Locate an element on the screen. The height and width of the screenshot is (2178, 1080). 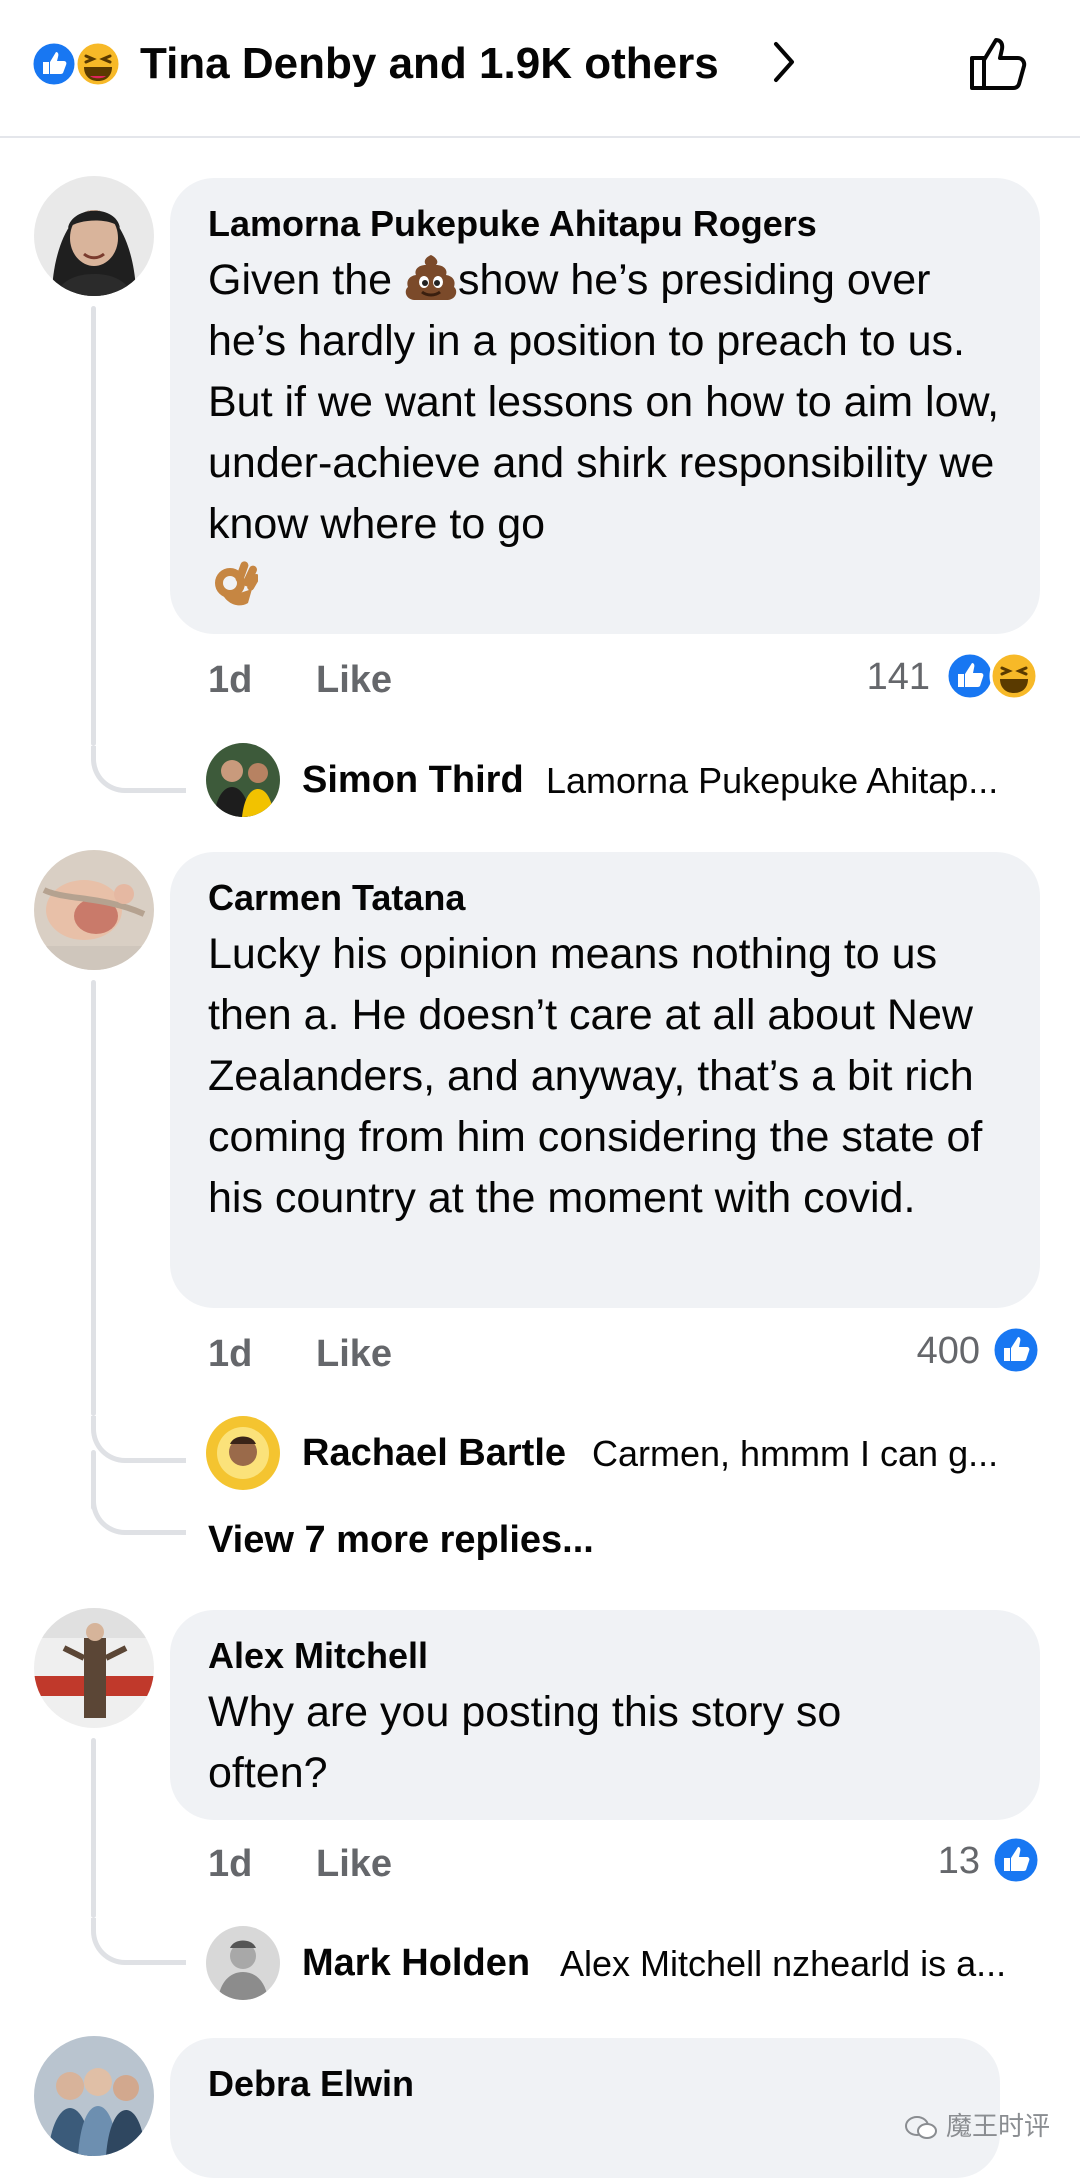
wechat-icon is located at coordinates (920, 2128).